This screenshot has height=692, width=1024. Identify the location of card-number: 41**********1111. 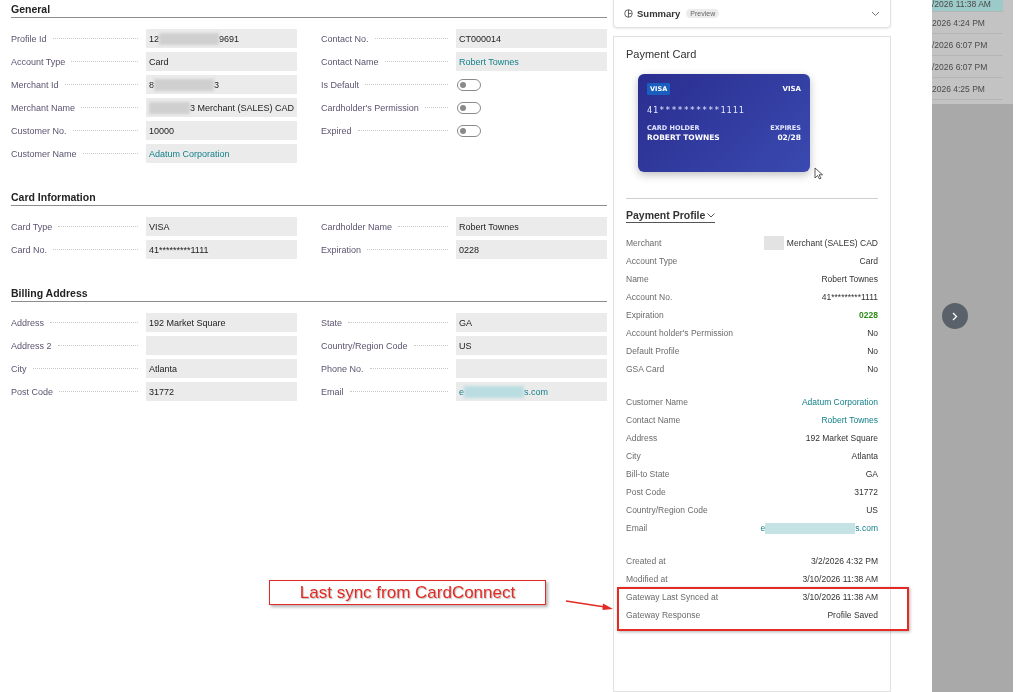
(696, 110).